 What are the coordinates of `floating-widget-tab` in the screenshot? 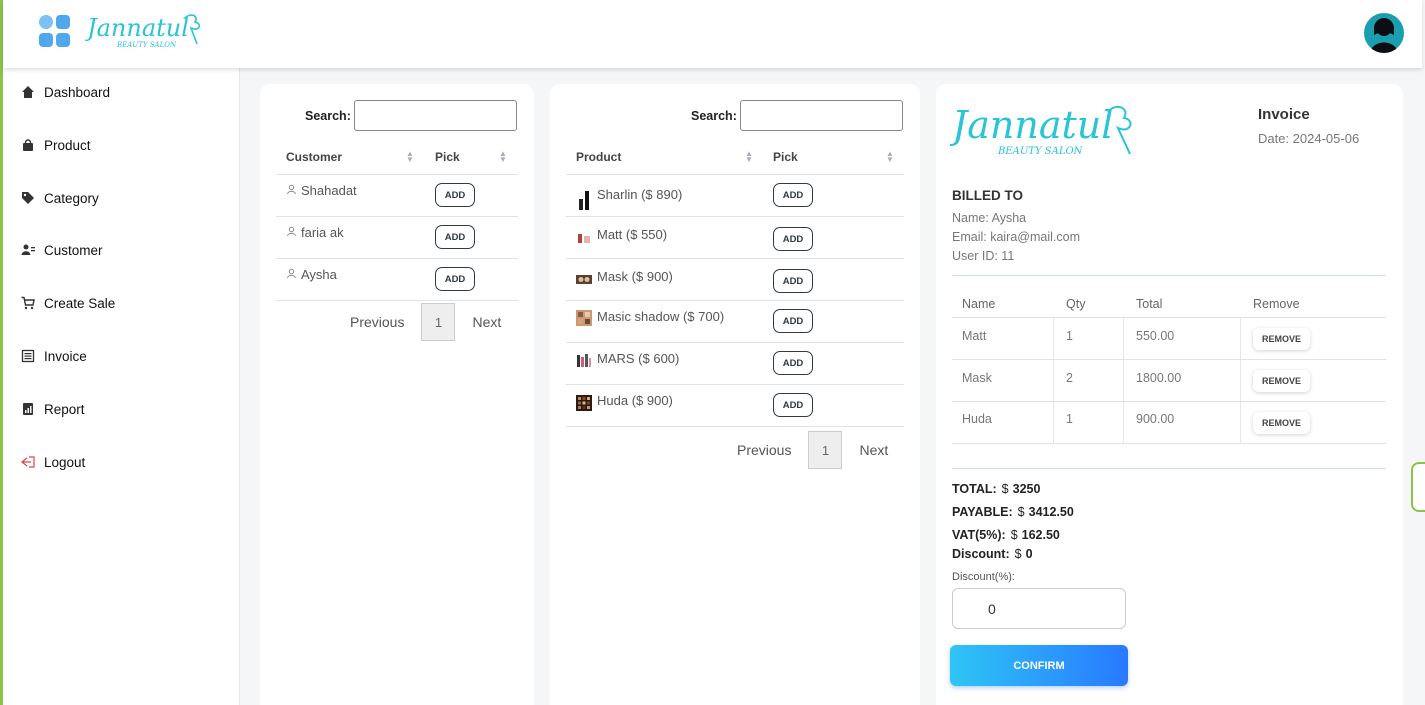 It's located at (1418, 487).